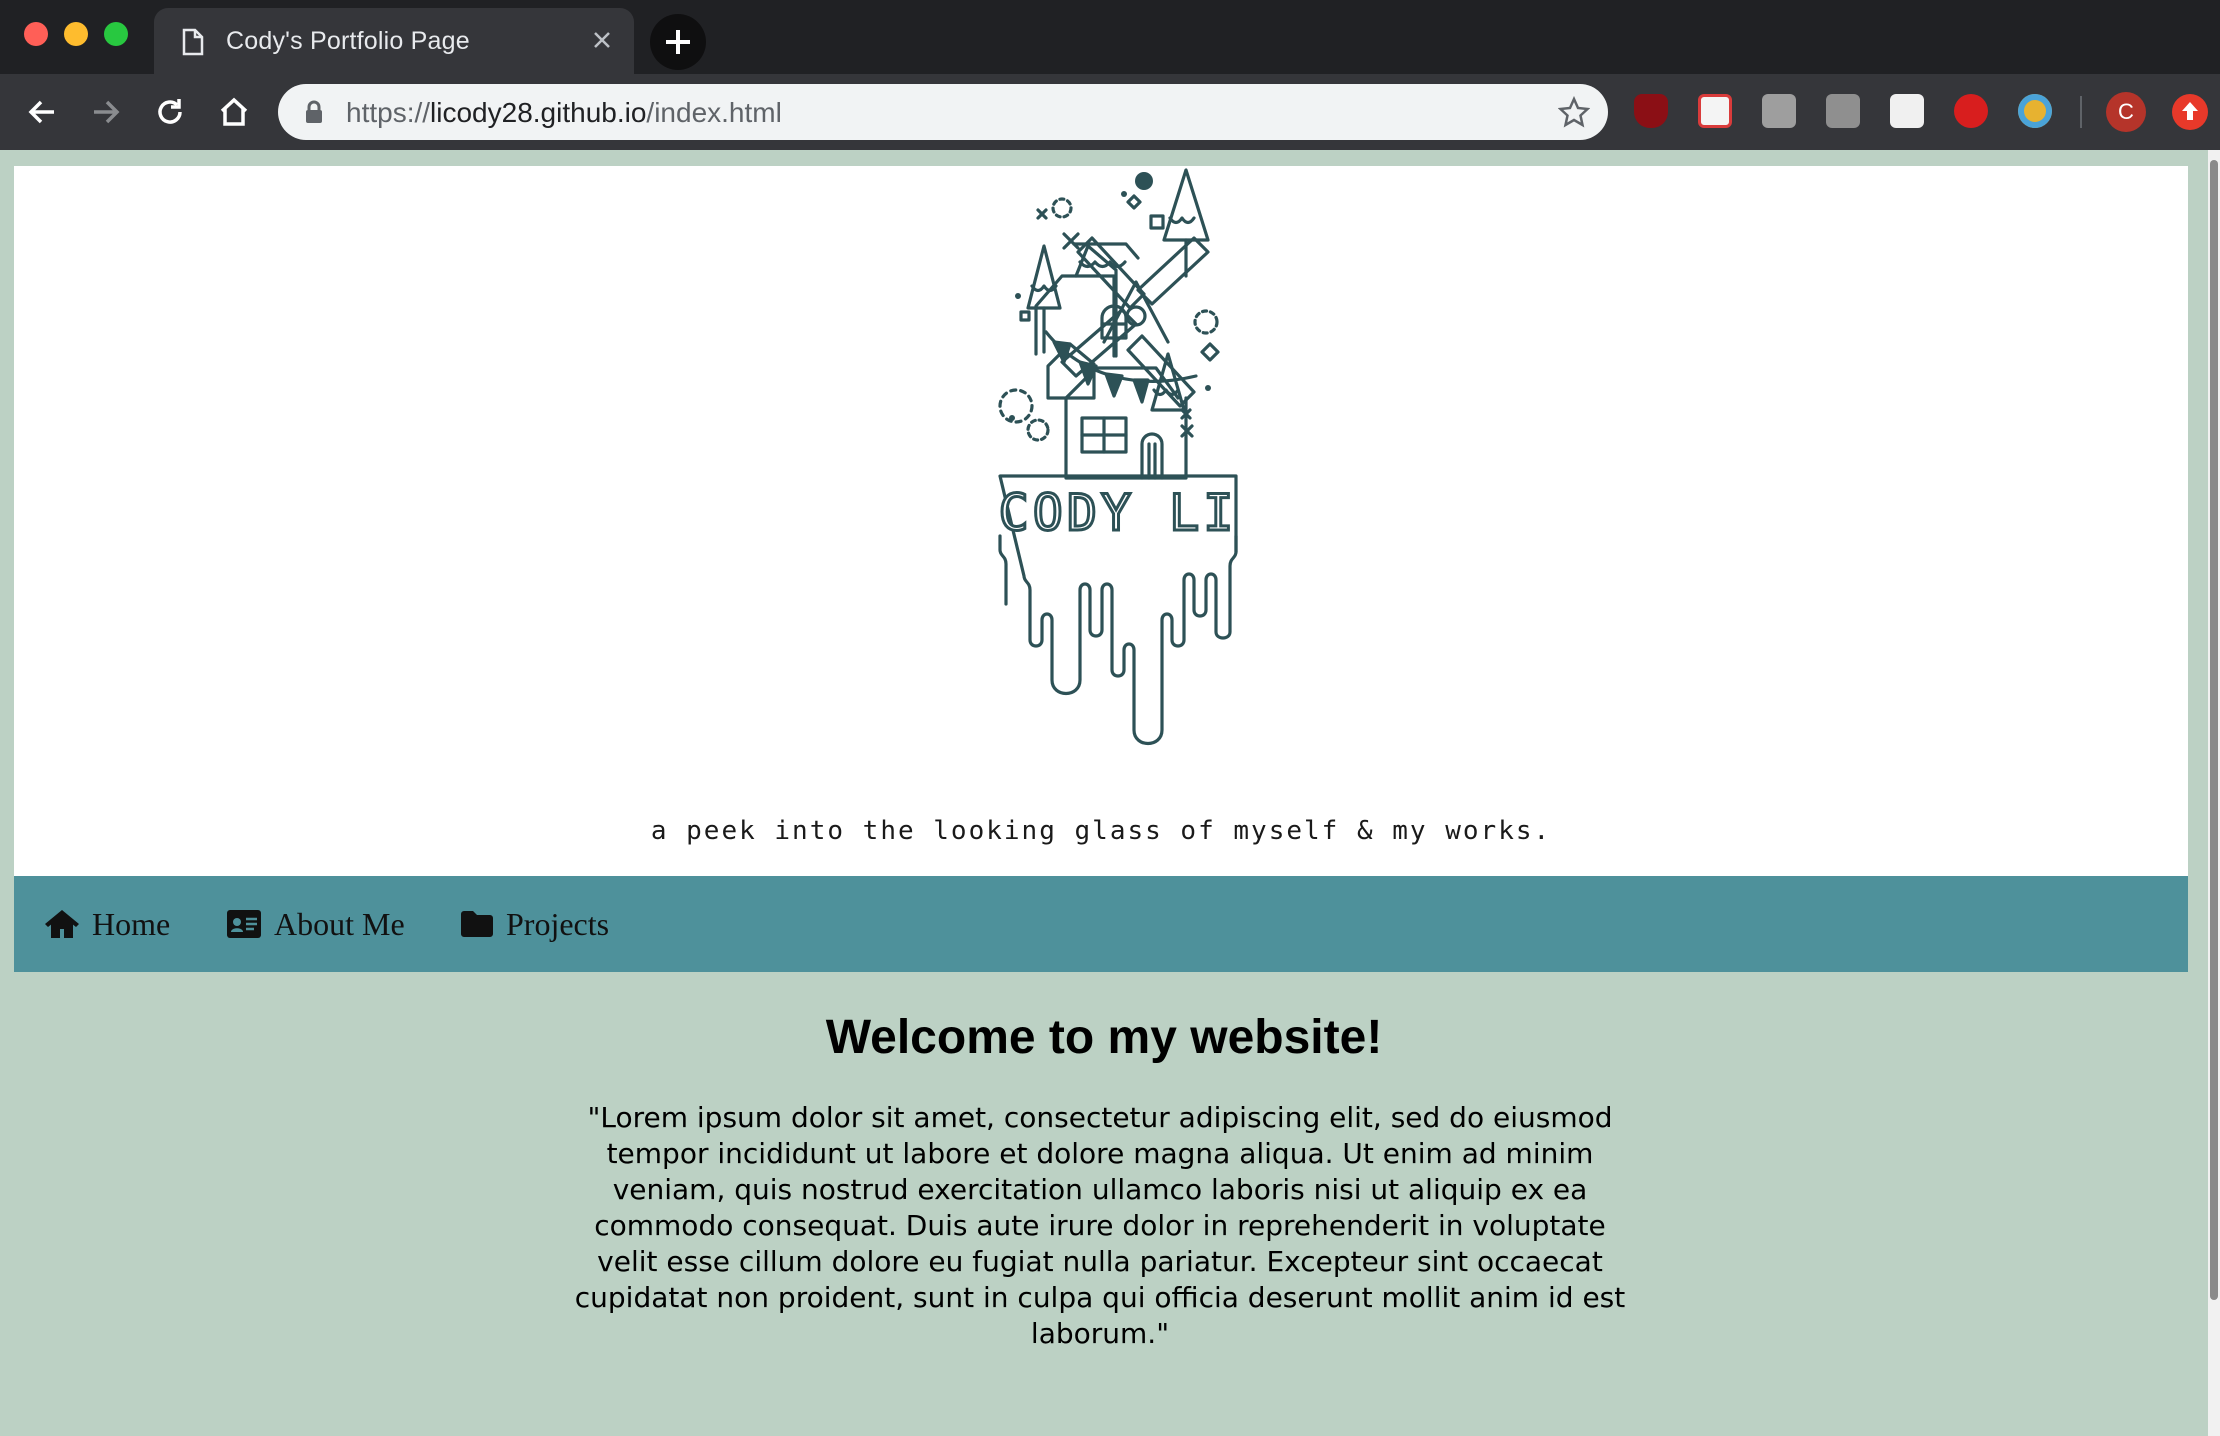 The width and height of the screenshot is (2220, 1436). I want to click on address-bar: https://licody28.github.io/index.html, so click(943, 112).